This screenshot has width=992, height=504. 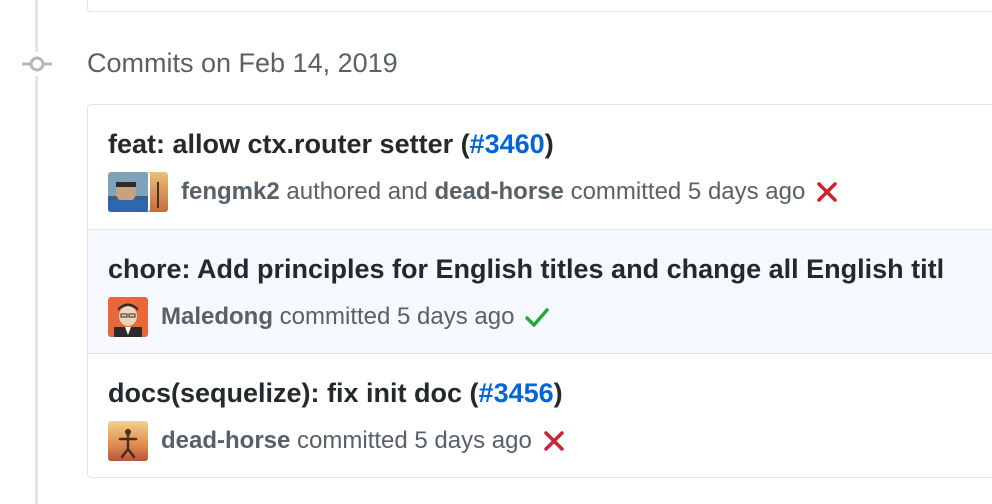 I want to click on commit-title: docs(sequelize): fix init doc (#3456), so click(x=335, y=393).